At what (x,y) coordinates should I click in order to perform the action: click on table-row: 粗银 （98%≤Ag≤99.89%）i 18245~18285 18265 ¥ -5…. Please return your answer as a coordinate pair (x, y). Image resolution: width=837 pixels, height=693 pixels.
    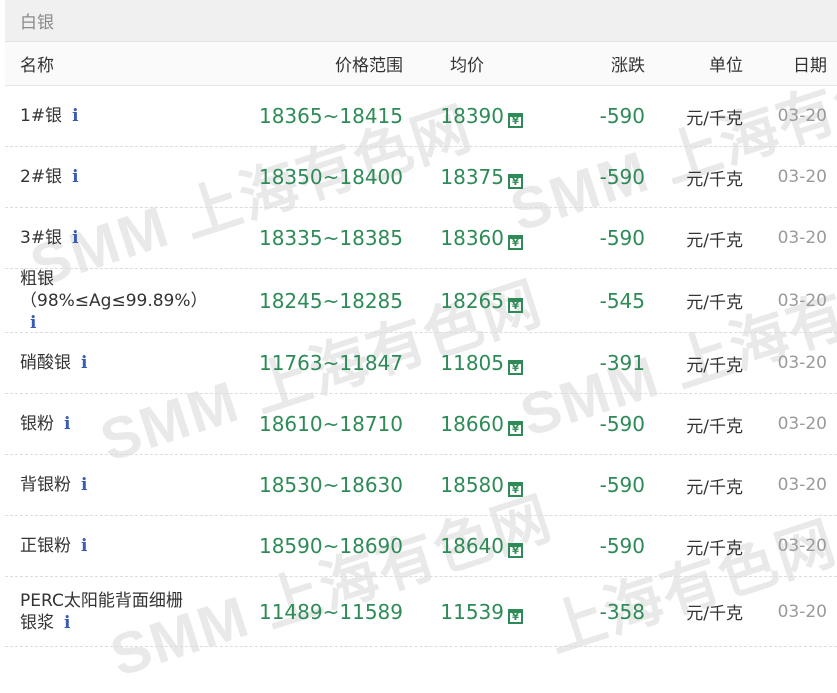
    Looking at the image, I should click on (421, 301).